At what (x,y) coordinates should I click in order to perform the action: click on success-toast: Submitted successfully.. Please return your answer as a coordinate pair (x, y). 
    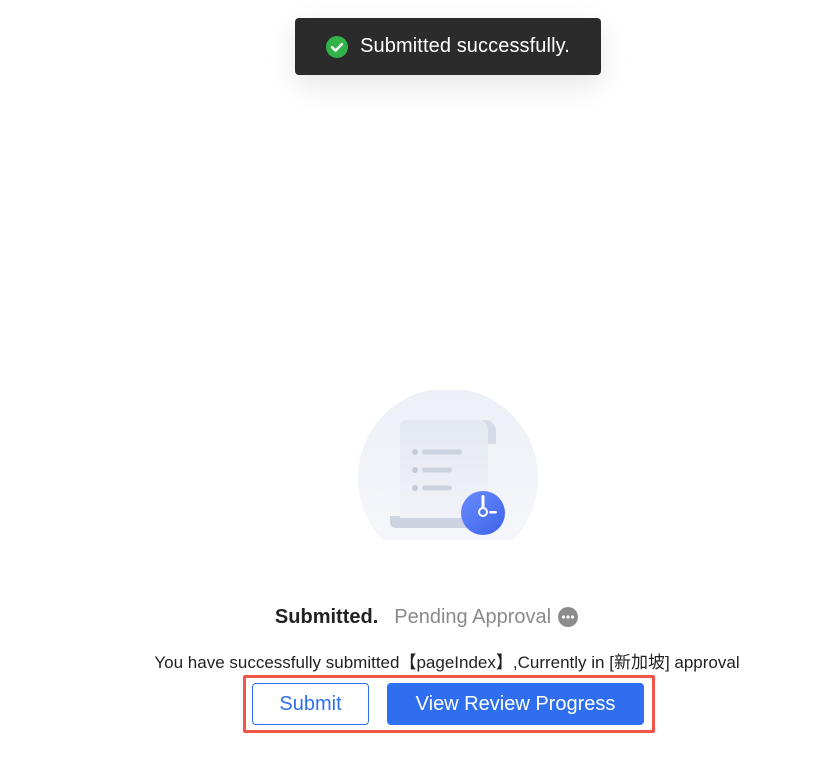
    Looking at the image, I should click on (448, 46).